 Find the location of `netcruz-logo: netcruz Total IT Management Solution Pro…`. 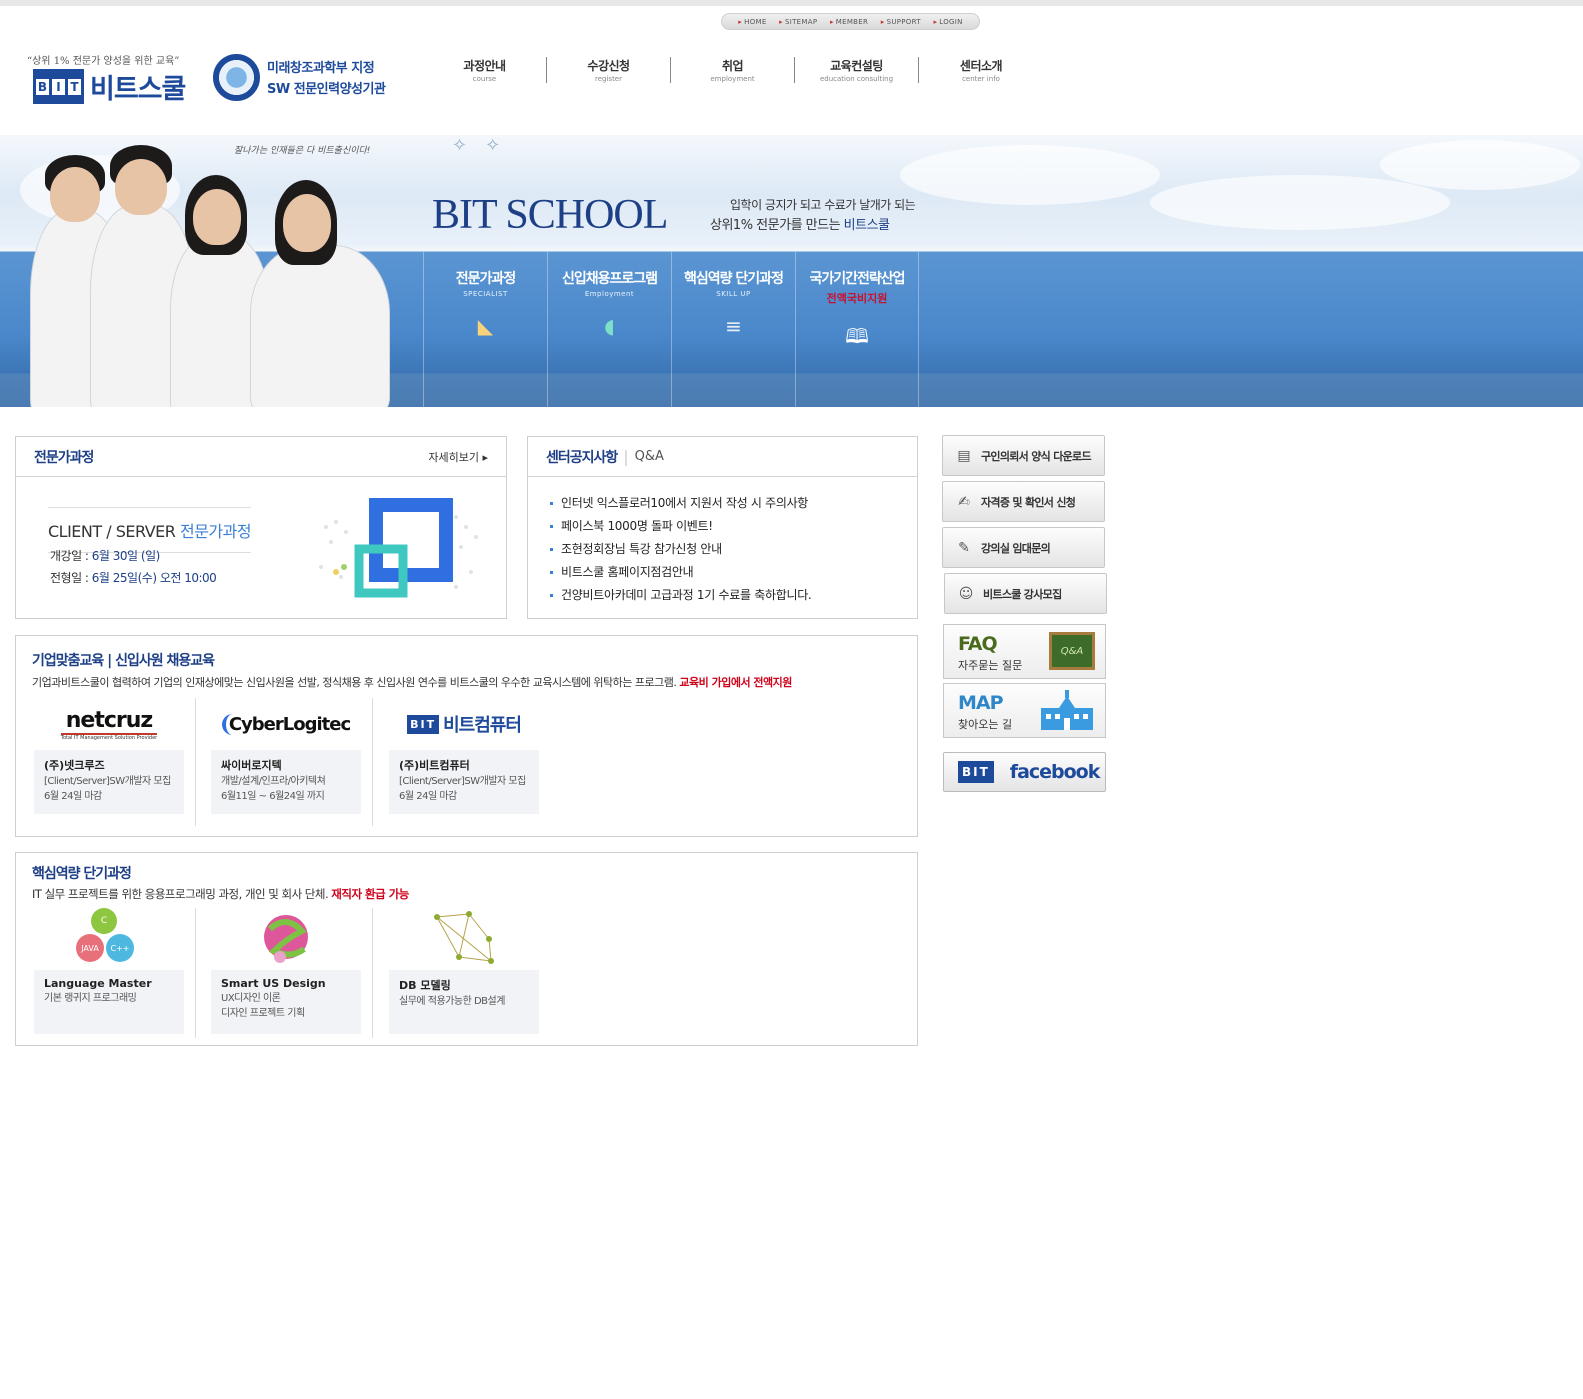

netcruz-logo: netcruz Total IT Management Solution Pro… is located at coordinates (109, 724).